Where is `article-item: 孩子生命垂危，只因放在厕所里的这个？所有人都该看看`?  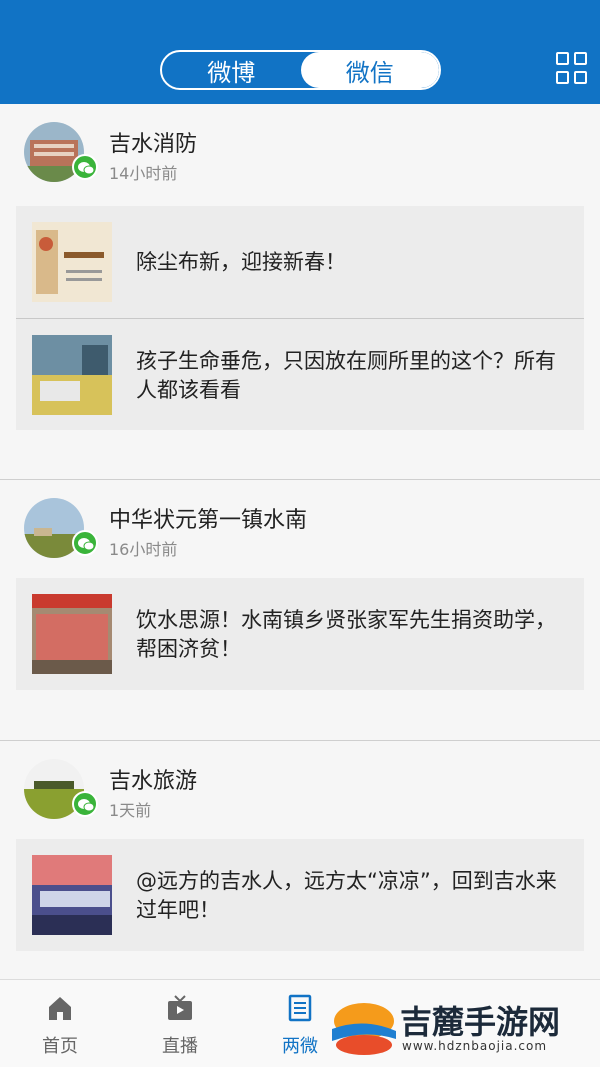
article-item: 孩子生命垂危，只因放在厕所里的这个？所有人都该看看 is located at coordinates (300, 374).